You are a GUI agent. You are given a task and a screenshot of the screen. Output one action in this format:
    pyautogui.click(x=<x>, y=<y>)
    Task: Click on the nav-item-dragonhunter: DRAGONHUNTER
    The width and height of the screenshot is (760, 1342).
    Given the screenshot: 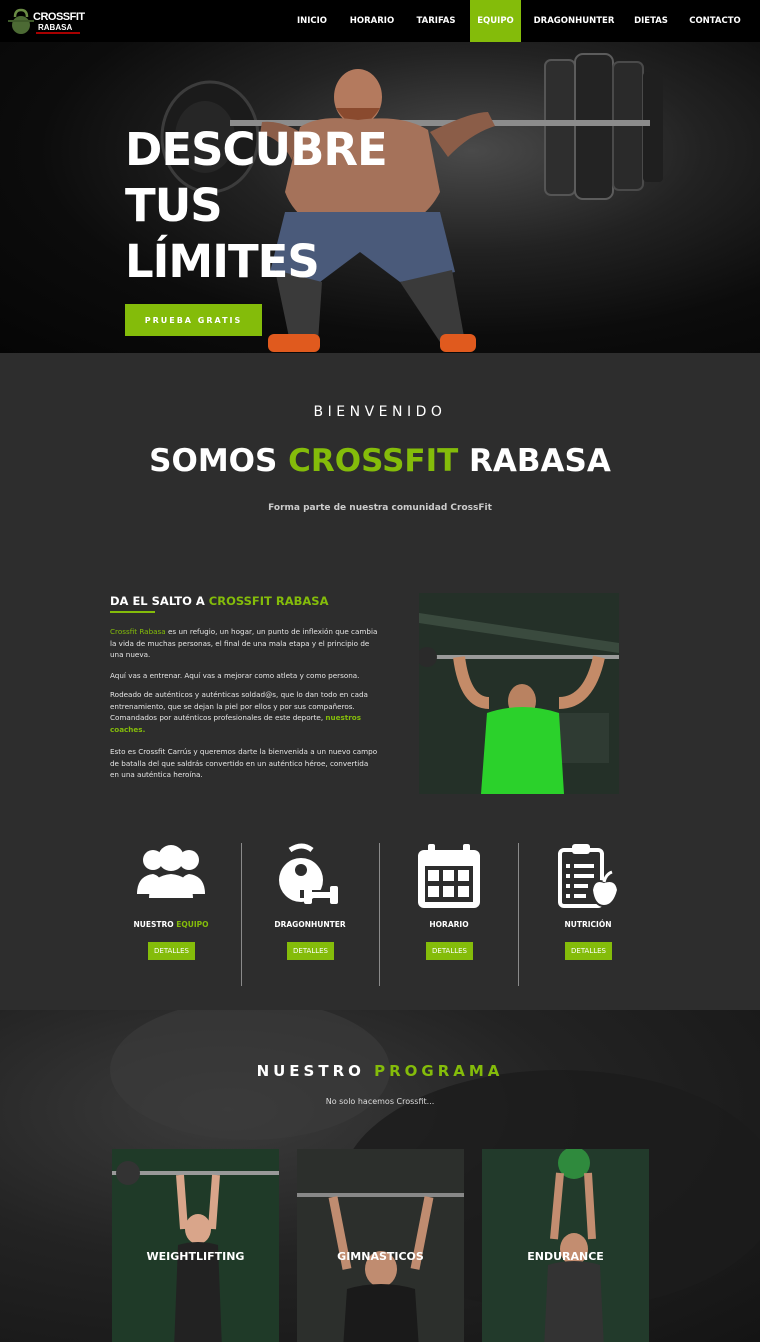 What is the action you would take?
    pyautogui.click(x=574, y=21)
    